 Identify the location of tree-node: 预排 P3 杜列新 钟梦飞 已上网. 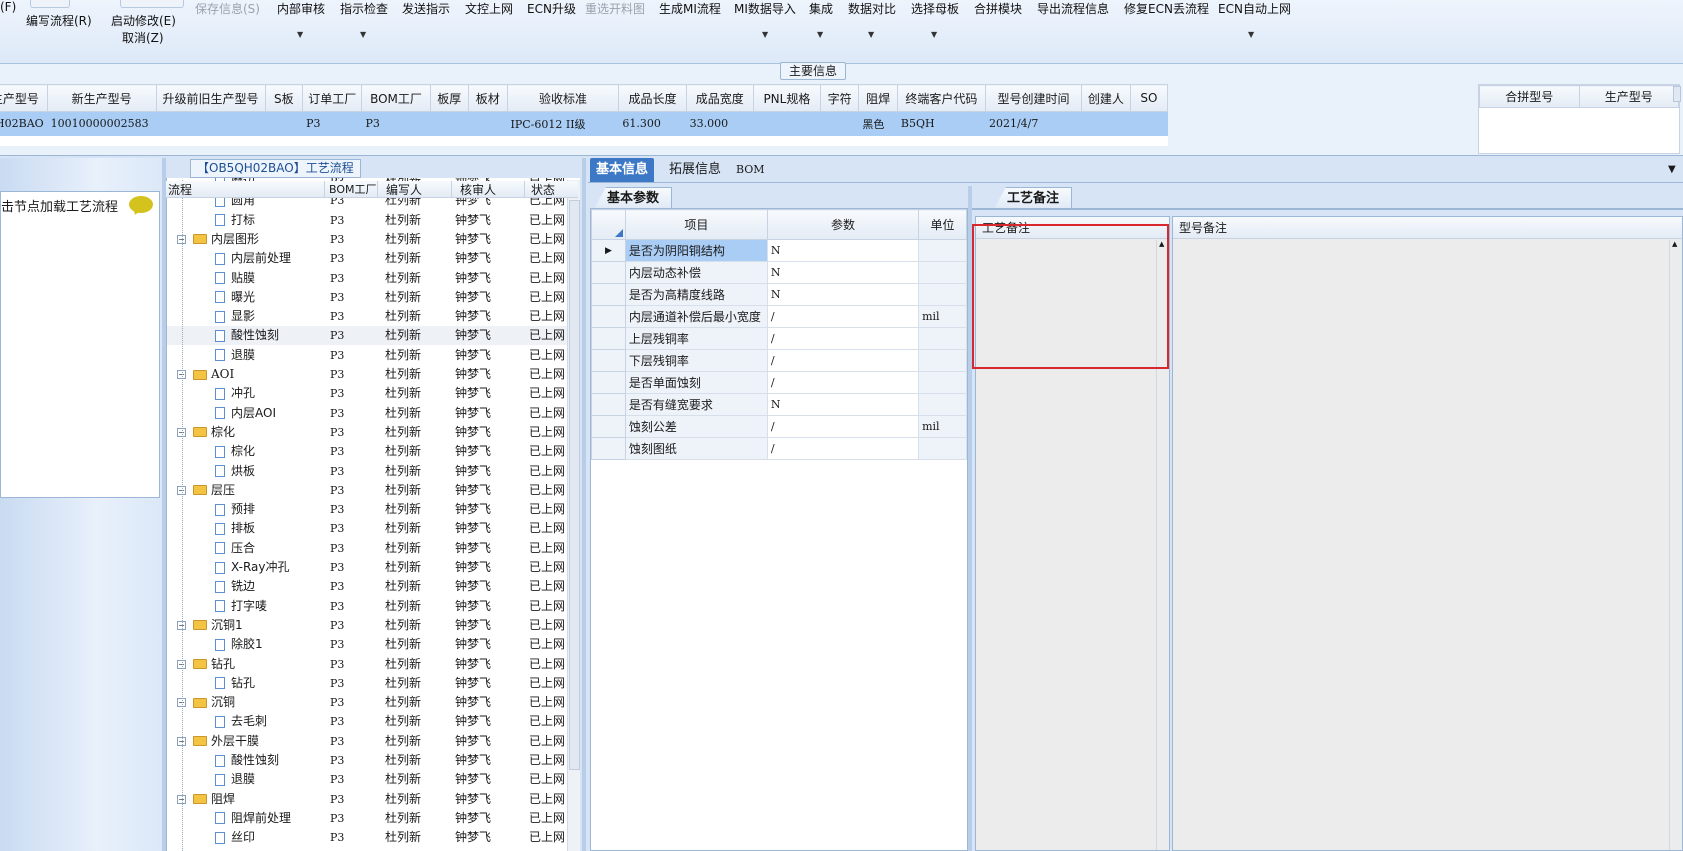
(373, 509).